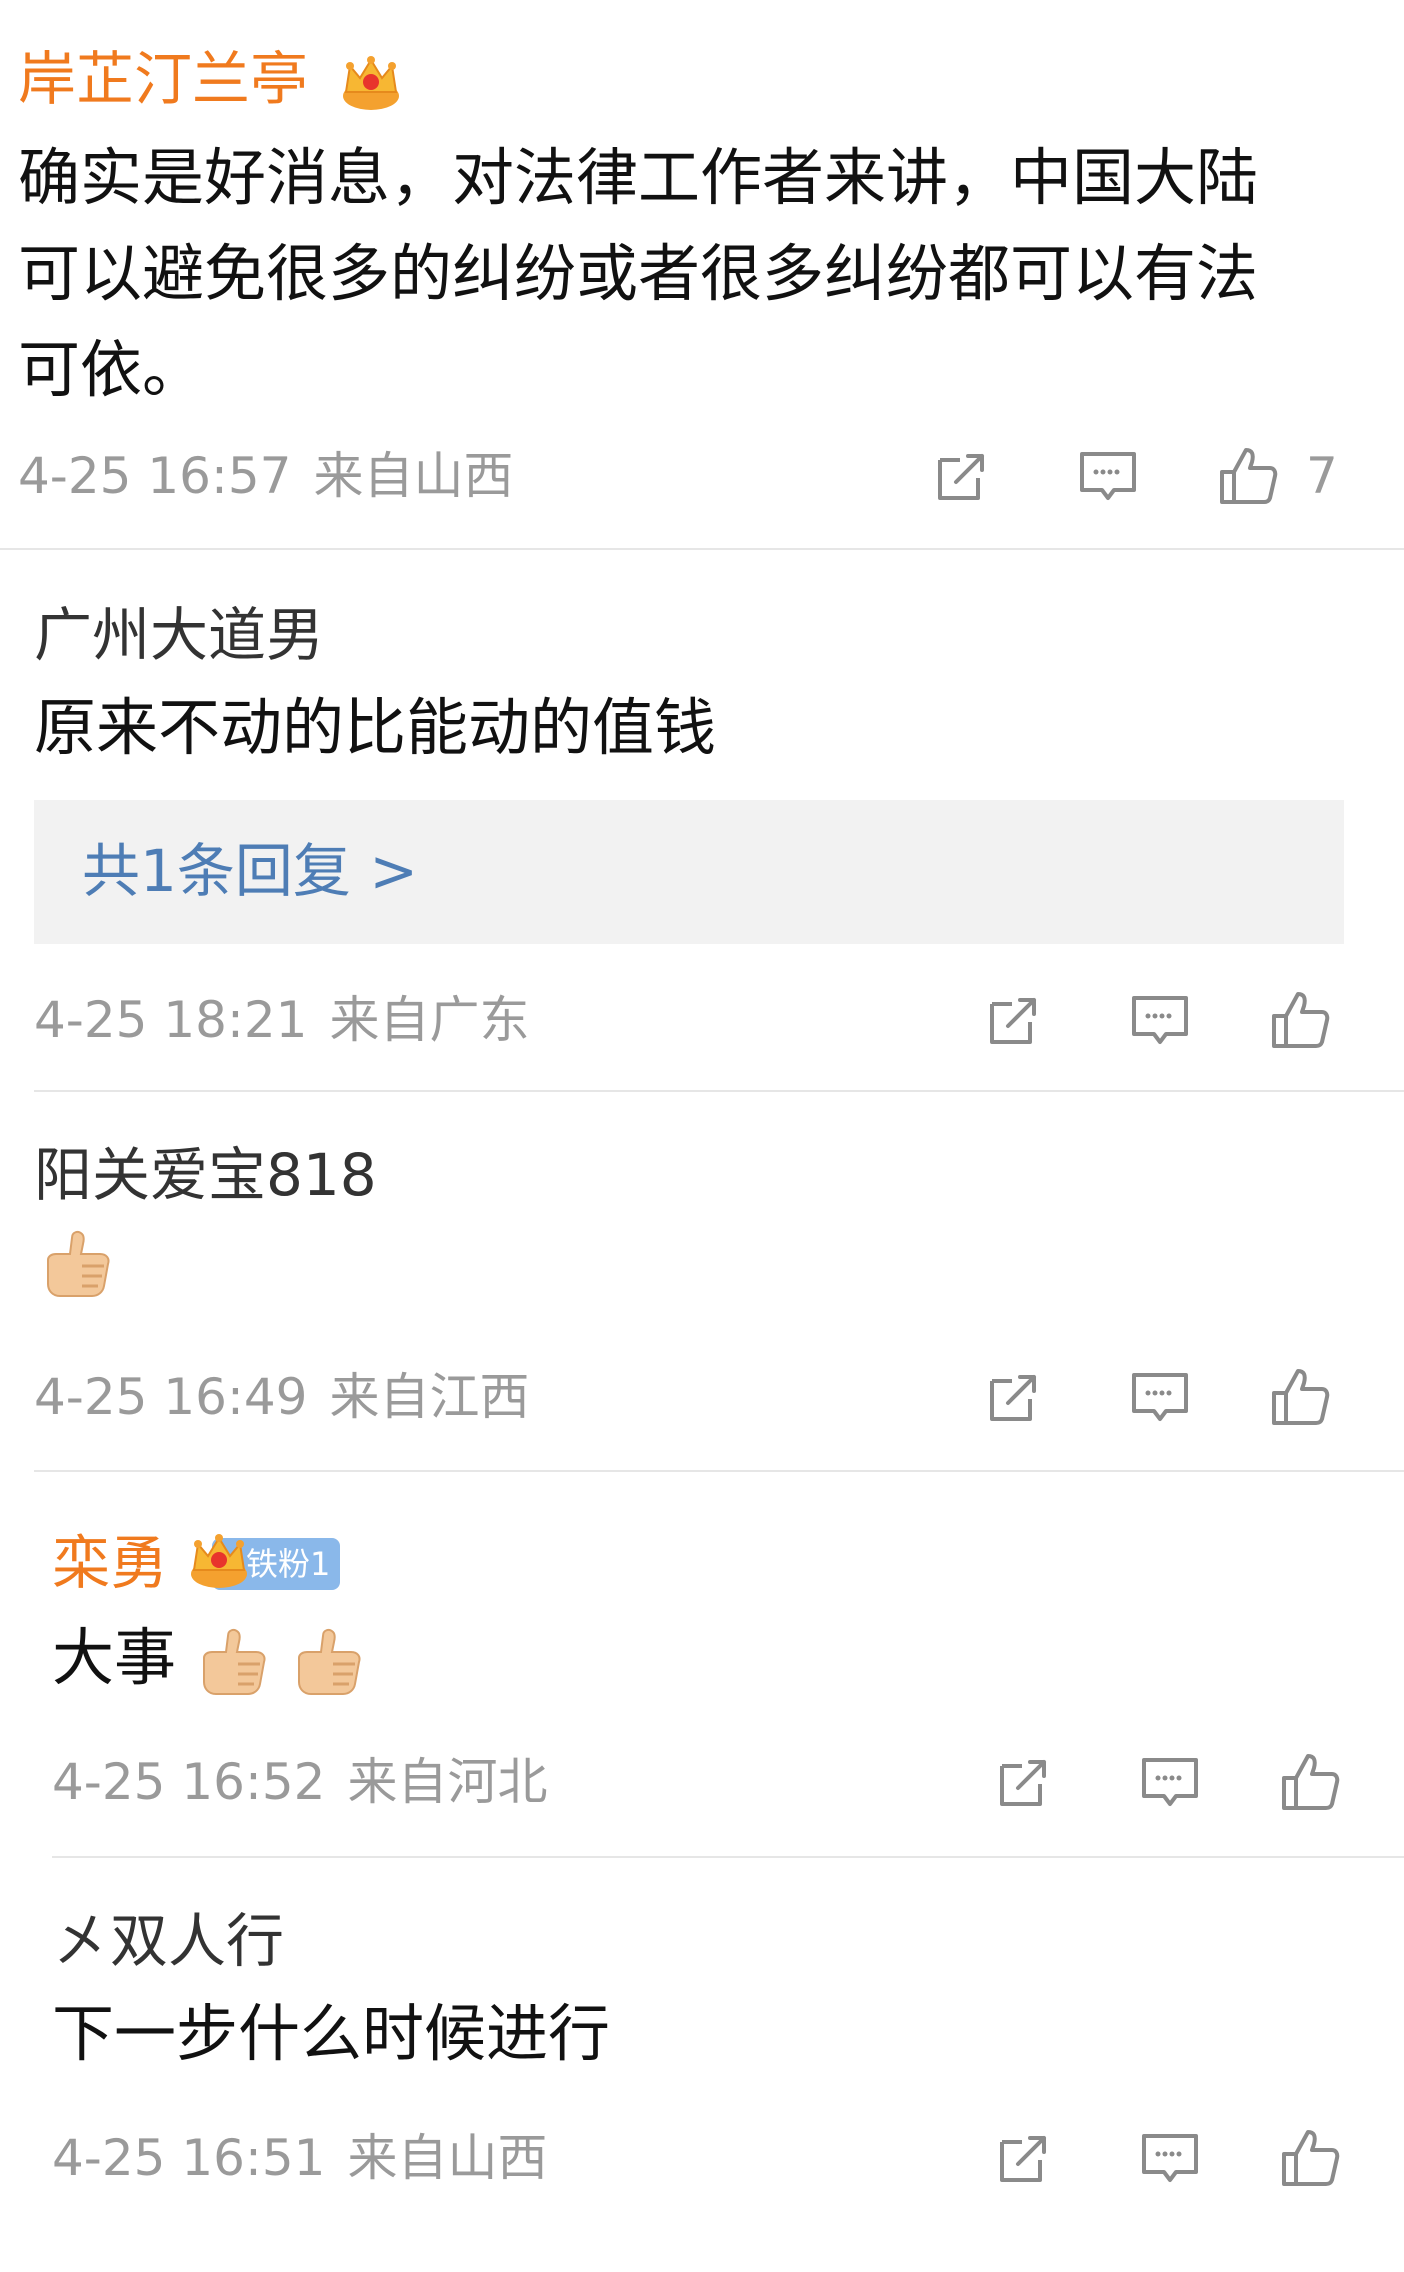 This screenshot has width=1404, height=2272. Describe the element at coordinates (1322, 476) in the screenshot. I see `like-count: 7` at that location.